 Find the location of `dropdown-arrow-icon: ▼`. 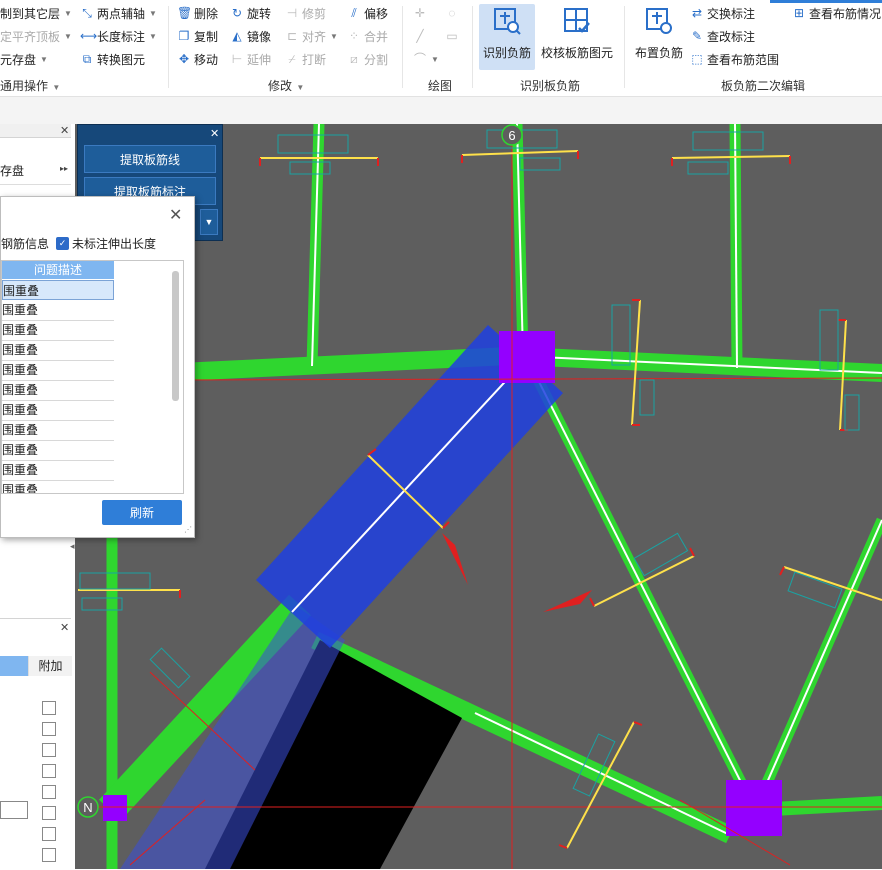

dropdown-arrow-icon: ▼ is located at coordinates (209, 222).